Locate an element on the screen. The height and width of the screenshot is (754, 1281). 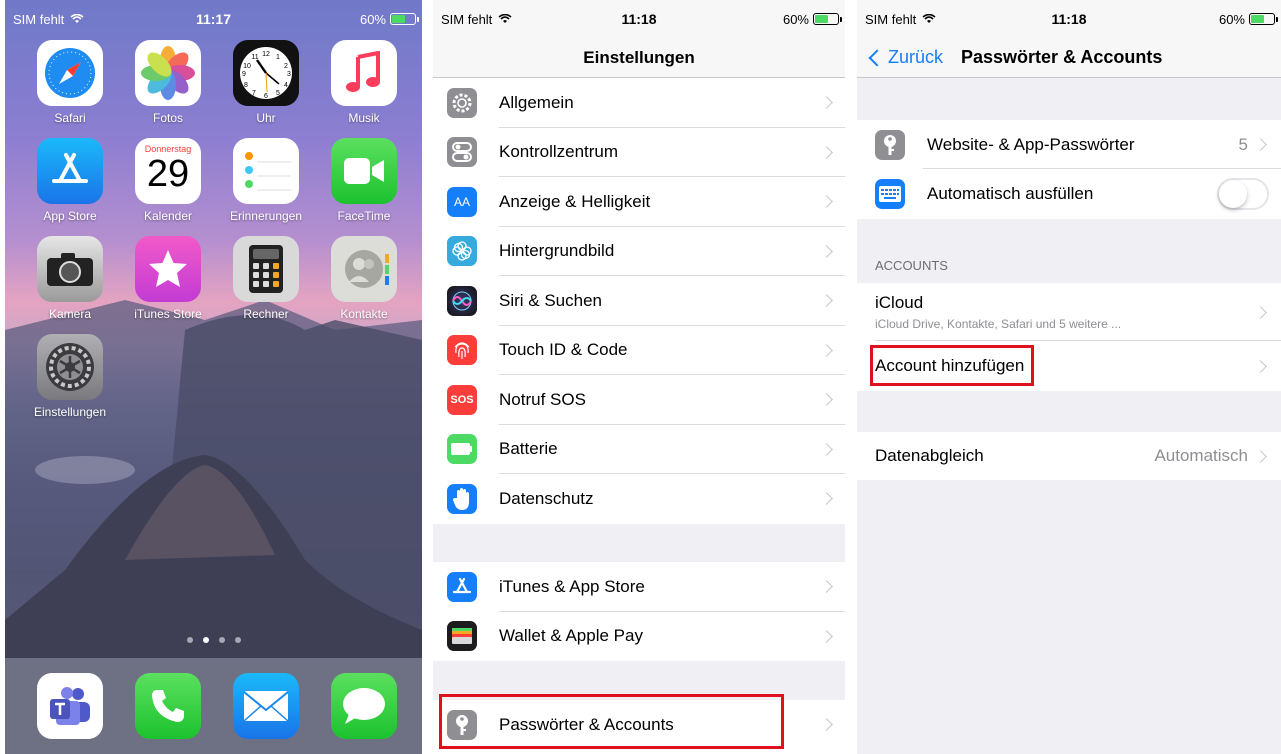
fetch-group: Datenabgleich Automatisch is located at coordinates (1069, 456).